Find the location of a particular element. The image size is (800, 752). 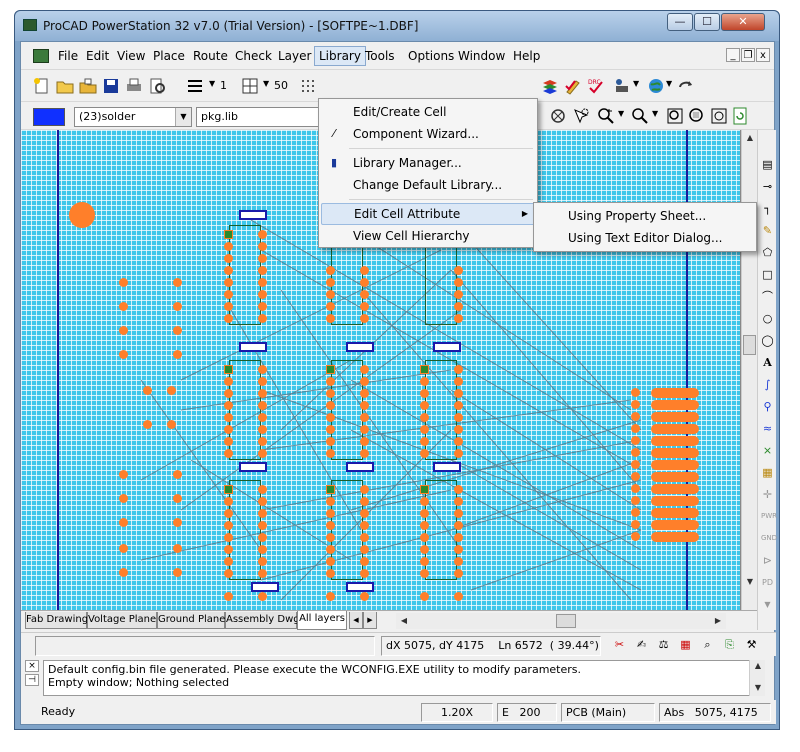

redo-icon is located at coordinates (686, 86).